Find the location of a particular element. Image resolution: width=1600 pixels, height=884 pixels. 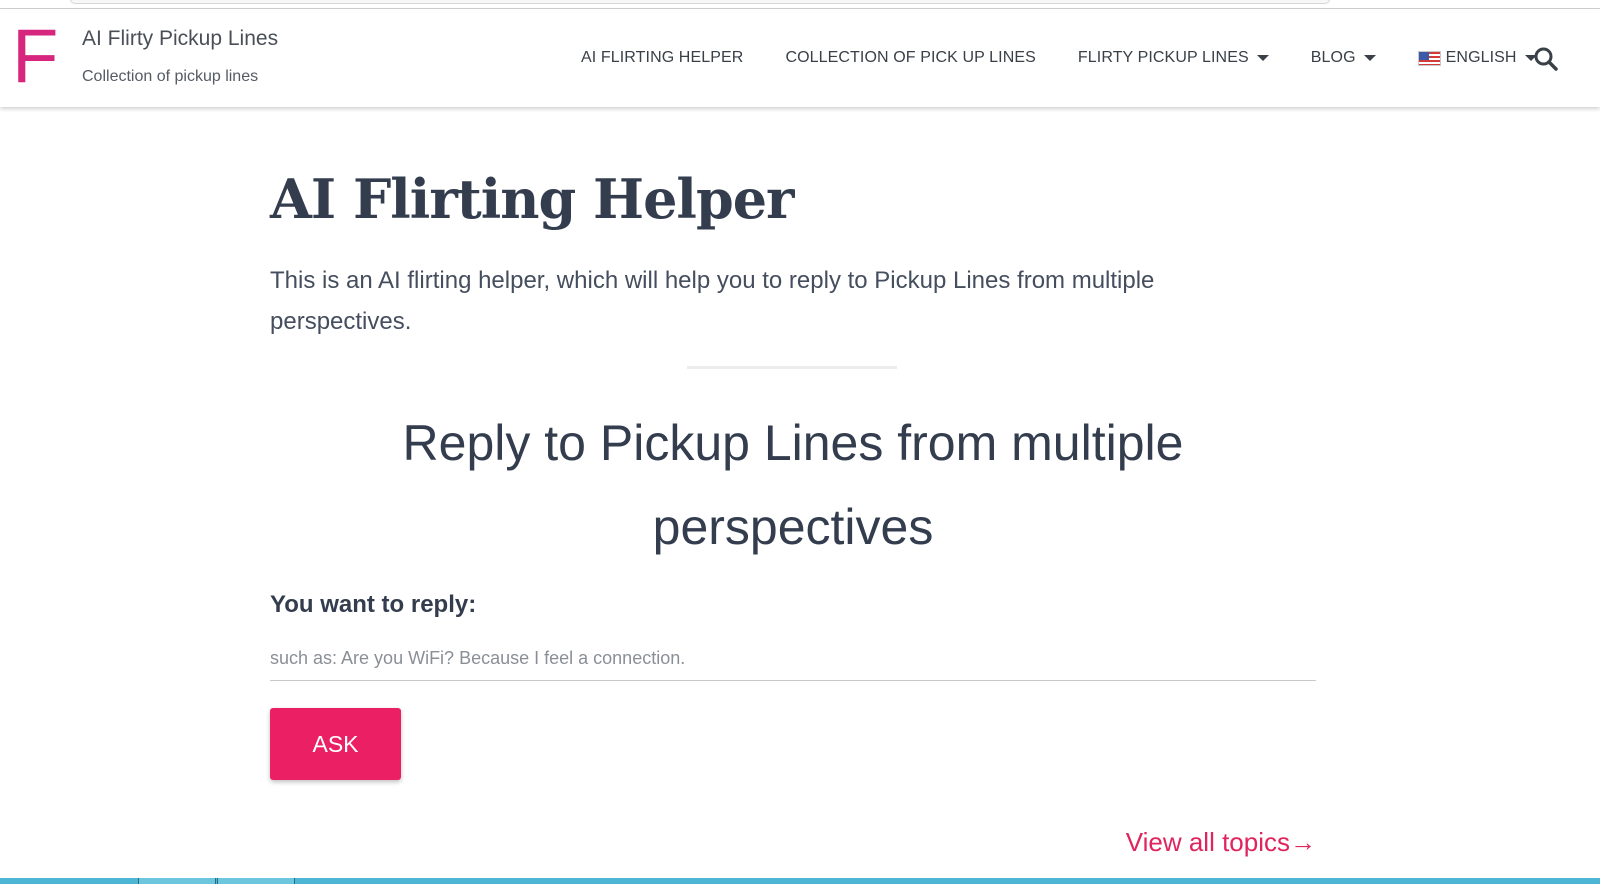

nav-item-label: ENGLISH is located at coordinates (1481, 57).